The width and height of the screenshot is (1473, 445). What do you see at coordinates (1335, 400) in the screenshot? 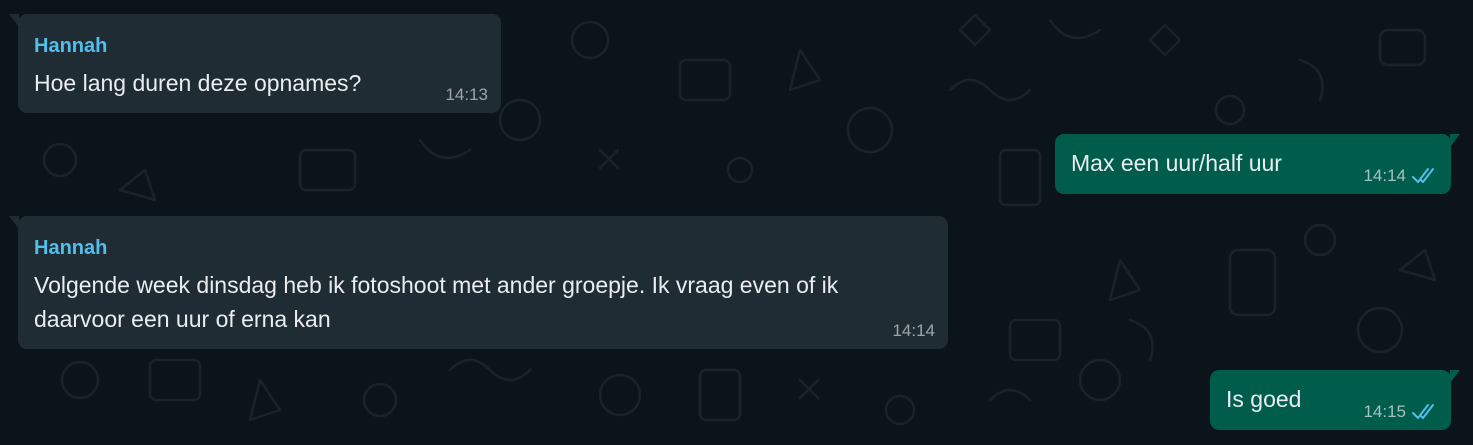
I see `outgoing-message-bubble: Is goed 14:15` at bounding box center [1335, 400].